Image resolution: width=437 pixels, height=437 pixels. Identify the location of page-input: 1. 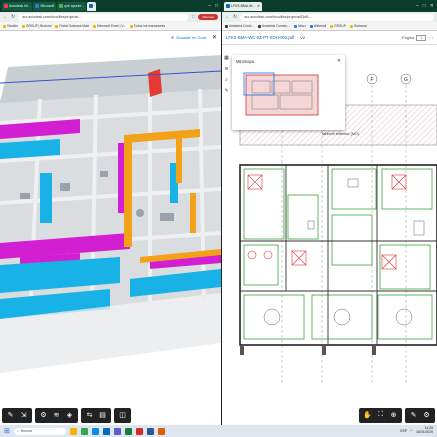
(421, 37).